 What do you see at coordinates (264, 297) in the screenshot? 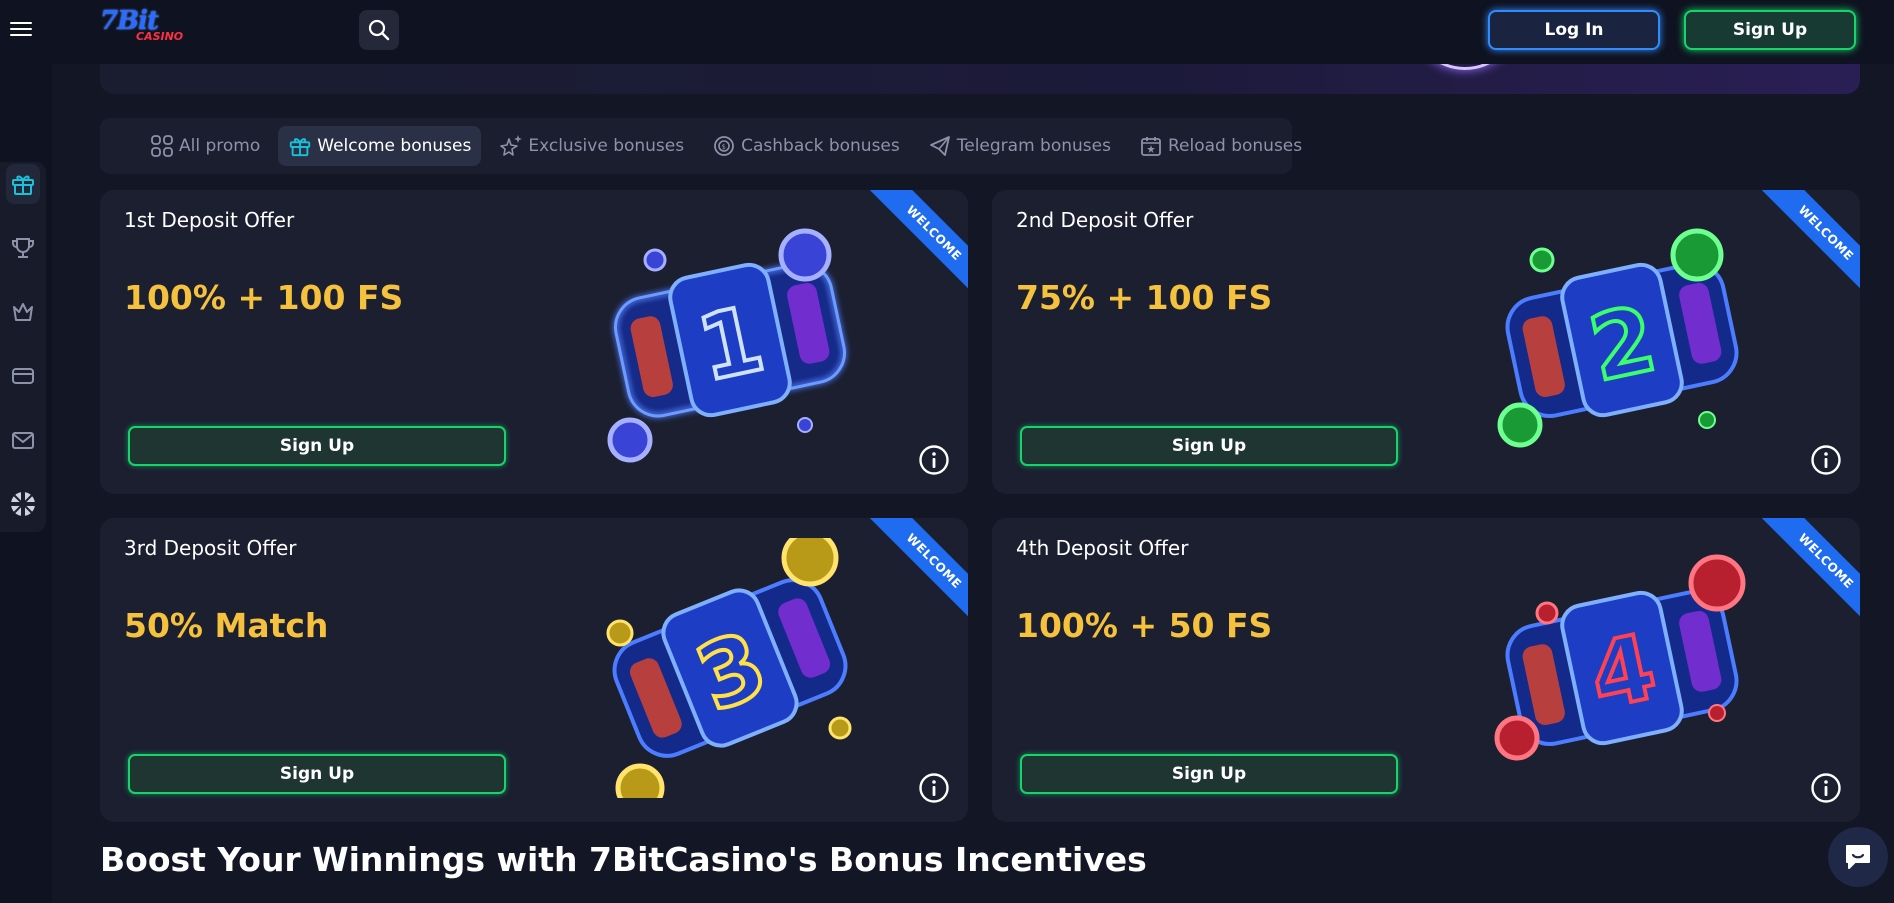
I see `card-amount: 100% + 100 FS` at bounding box center [264, 297].